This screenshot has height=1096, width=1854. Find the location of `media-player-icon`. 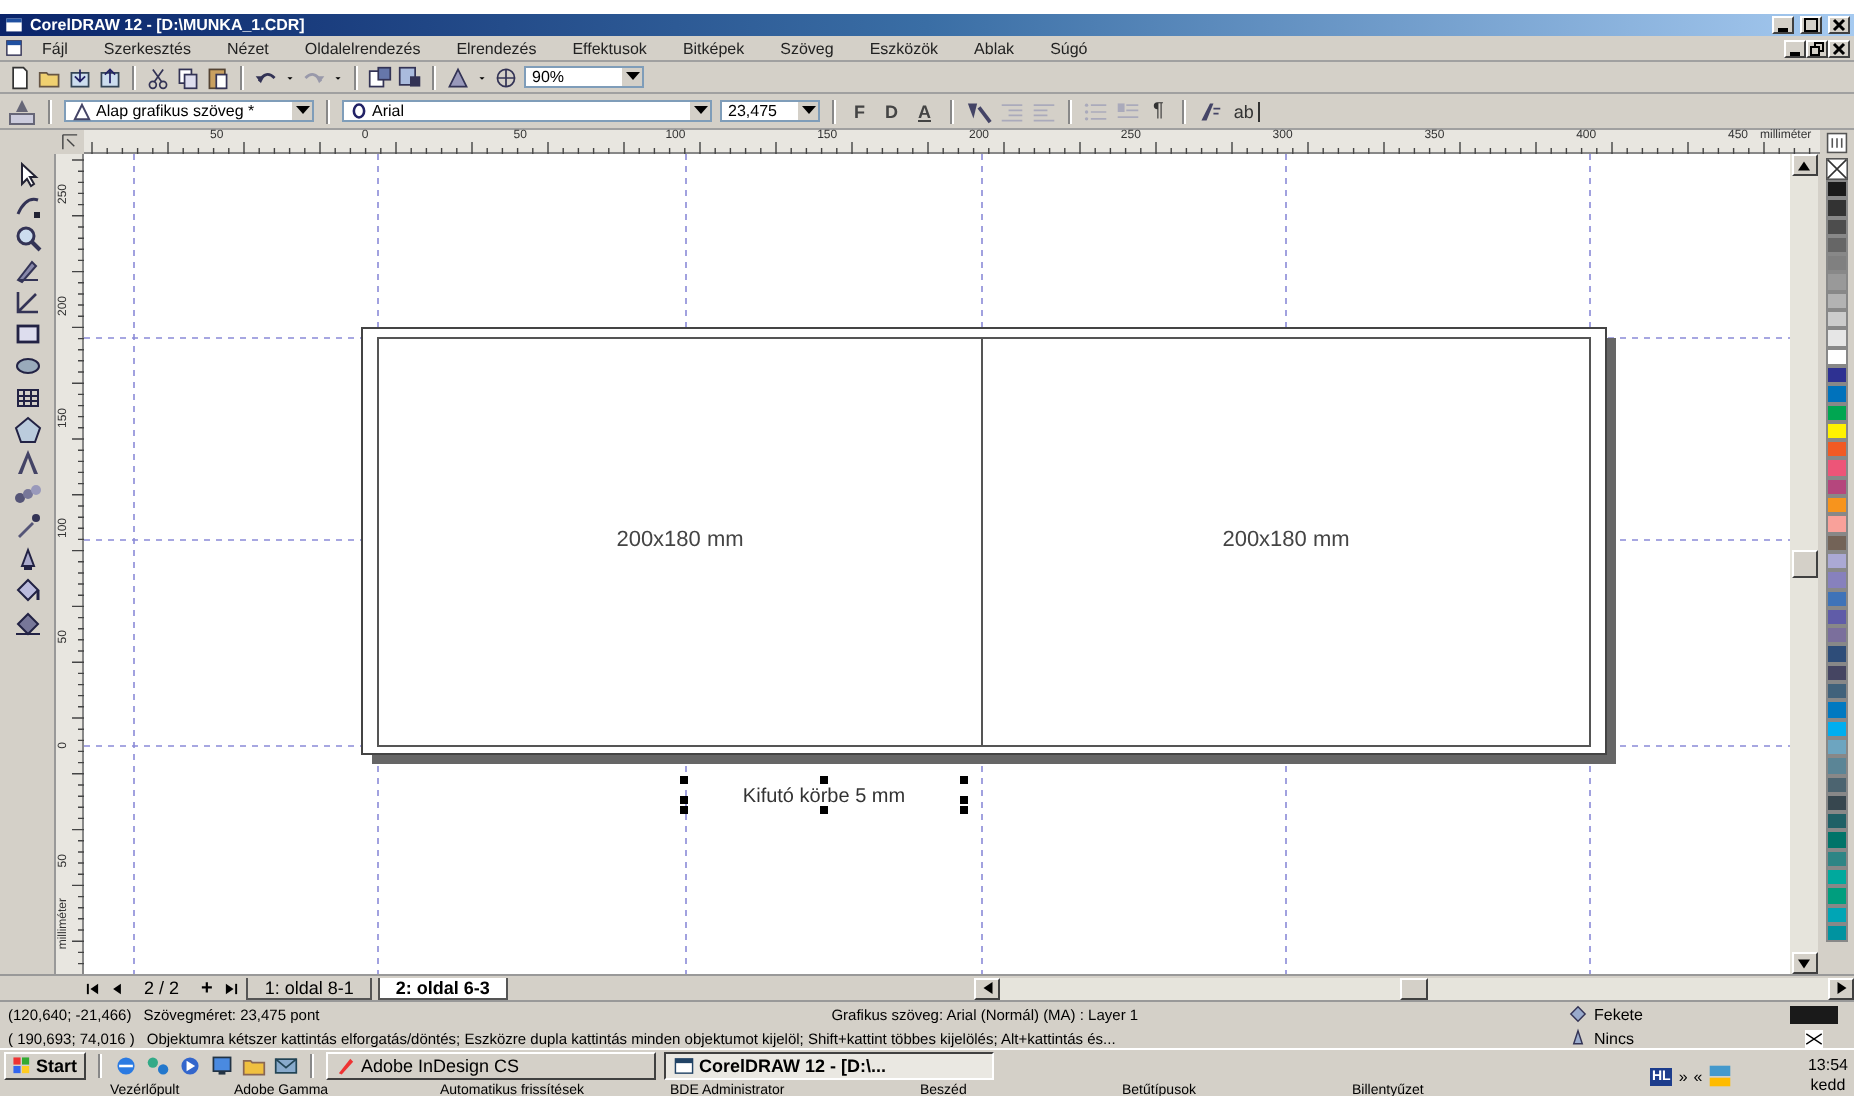

media-player-icon is located at coordinates (189, 1065).